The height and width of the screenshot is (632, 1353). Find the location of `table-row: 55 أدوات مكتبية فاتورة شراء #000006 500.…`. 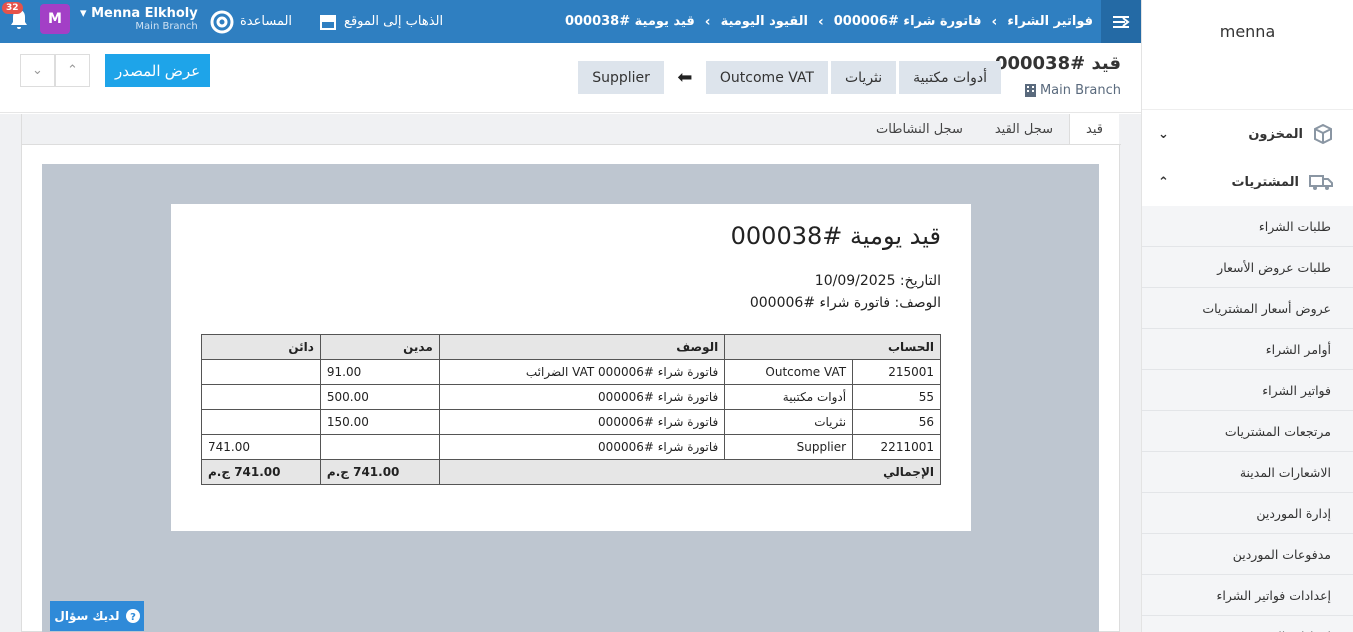

table-row: 55 أدوات مكتبية فاتورة شراء #000006 500.… is located at coordinates (571, 397).